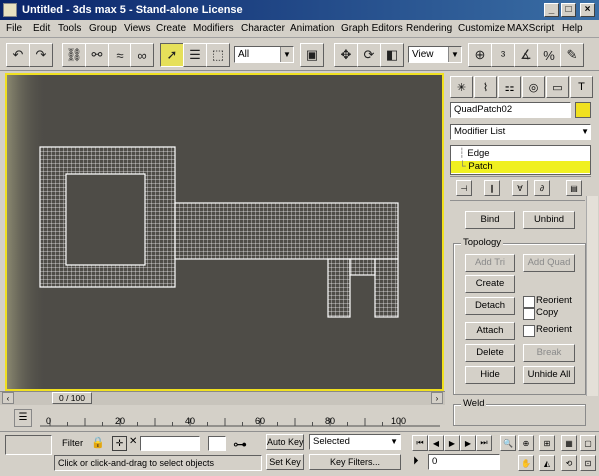  Describe the element at coordinates (392, 55) in the screenshot. I see `select-and-scale-button: ◧` at that location.